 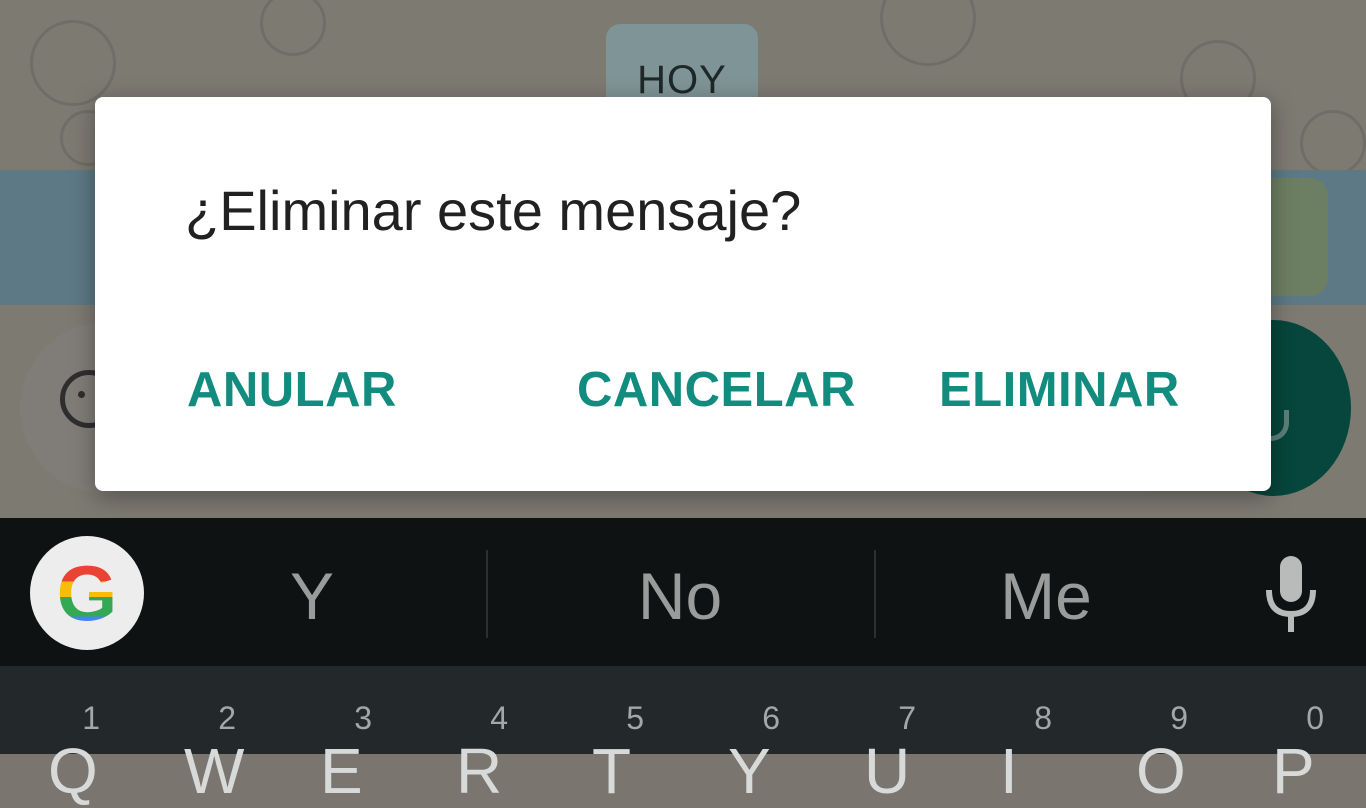 I want to click on key-letter: O, so click(x=1161, y=771).